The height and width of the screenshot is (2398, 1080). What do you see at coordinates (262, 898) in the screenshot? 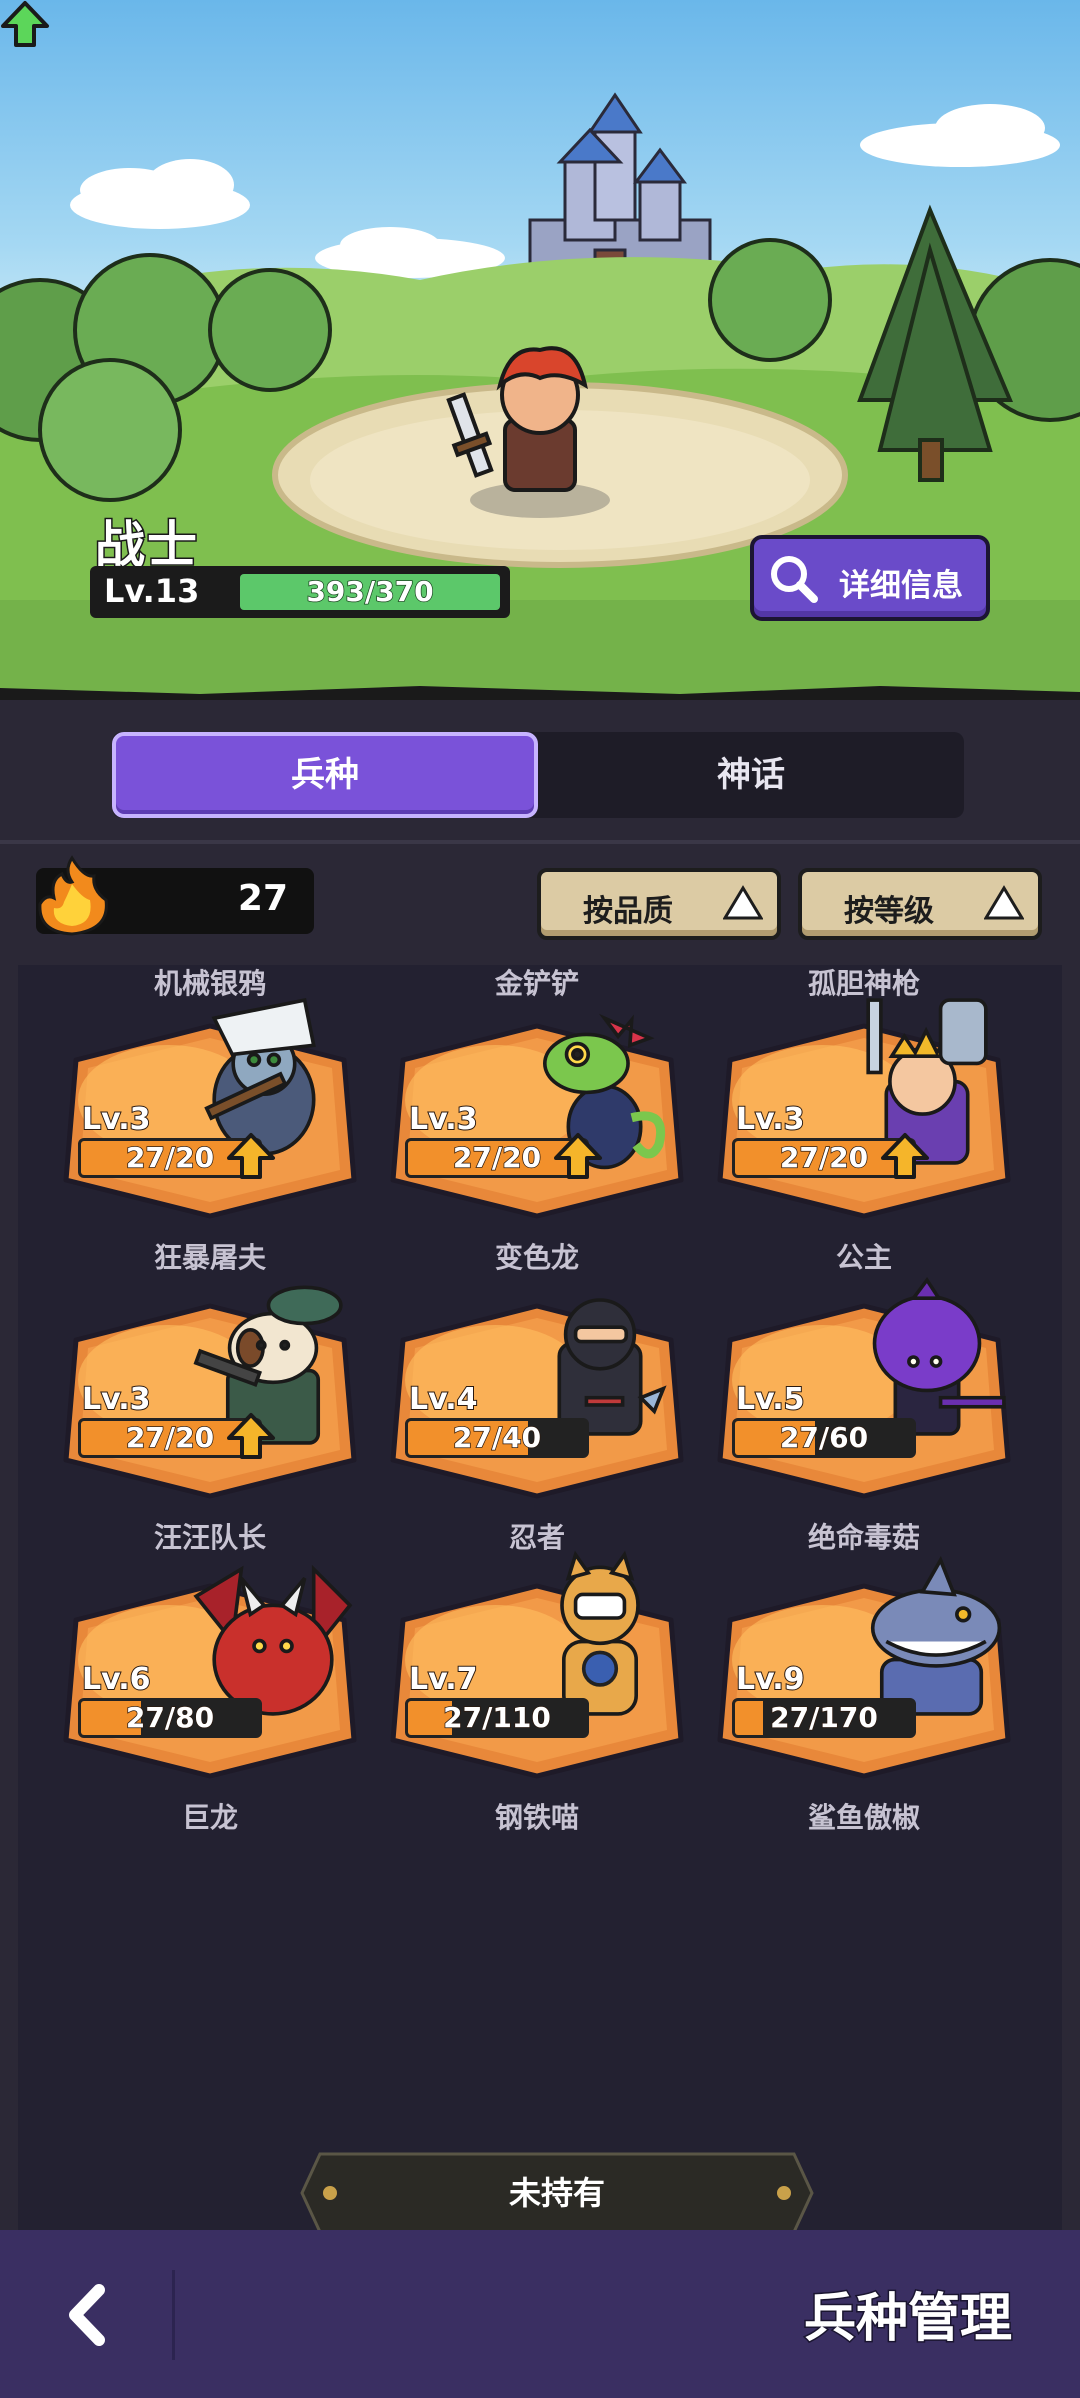
I see `fire-count: 27` at bounding box center [262, 898].